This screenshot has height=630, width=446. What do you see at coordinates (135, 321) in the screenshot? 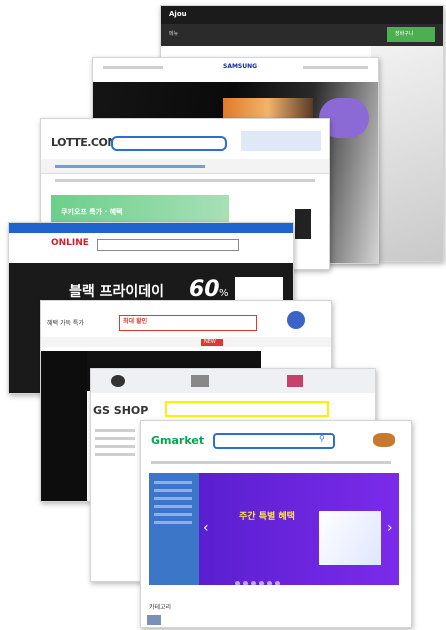
I see `promo-text: 최대 할인` at bounding box center [135, 321].